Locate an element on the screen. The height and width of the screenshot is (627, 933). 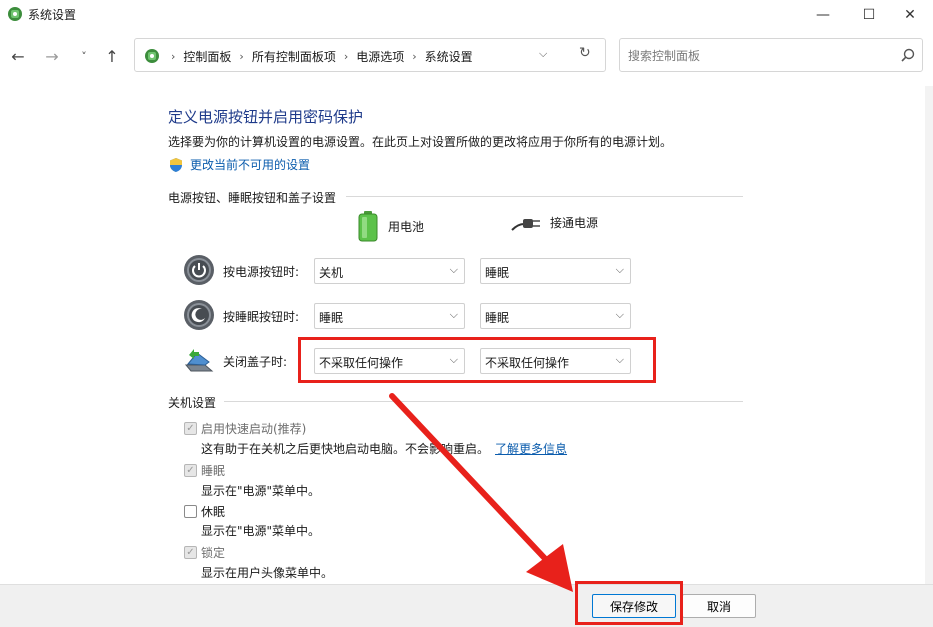
minimize-button: — is located at coordinates (823, 15).